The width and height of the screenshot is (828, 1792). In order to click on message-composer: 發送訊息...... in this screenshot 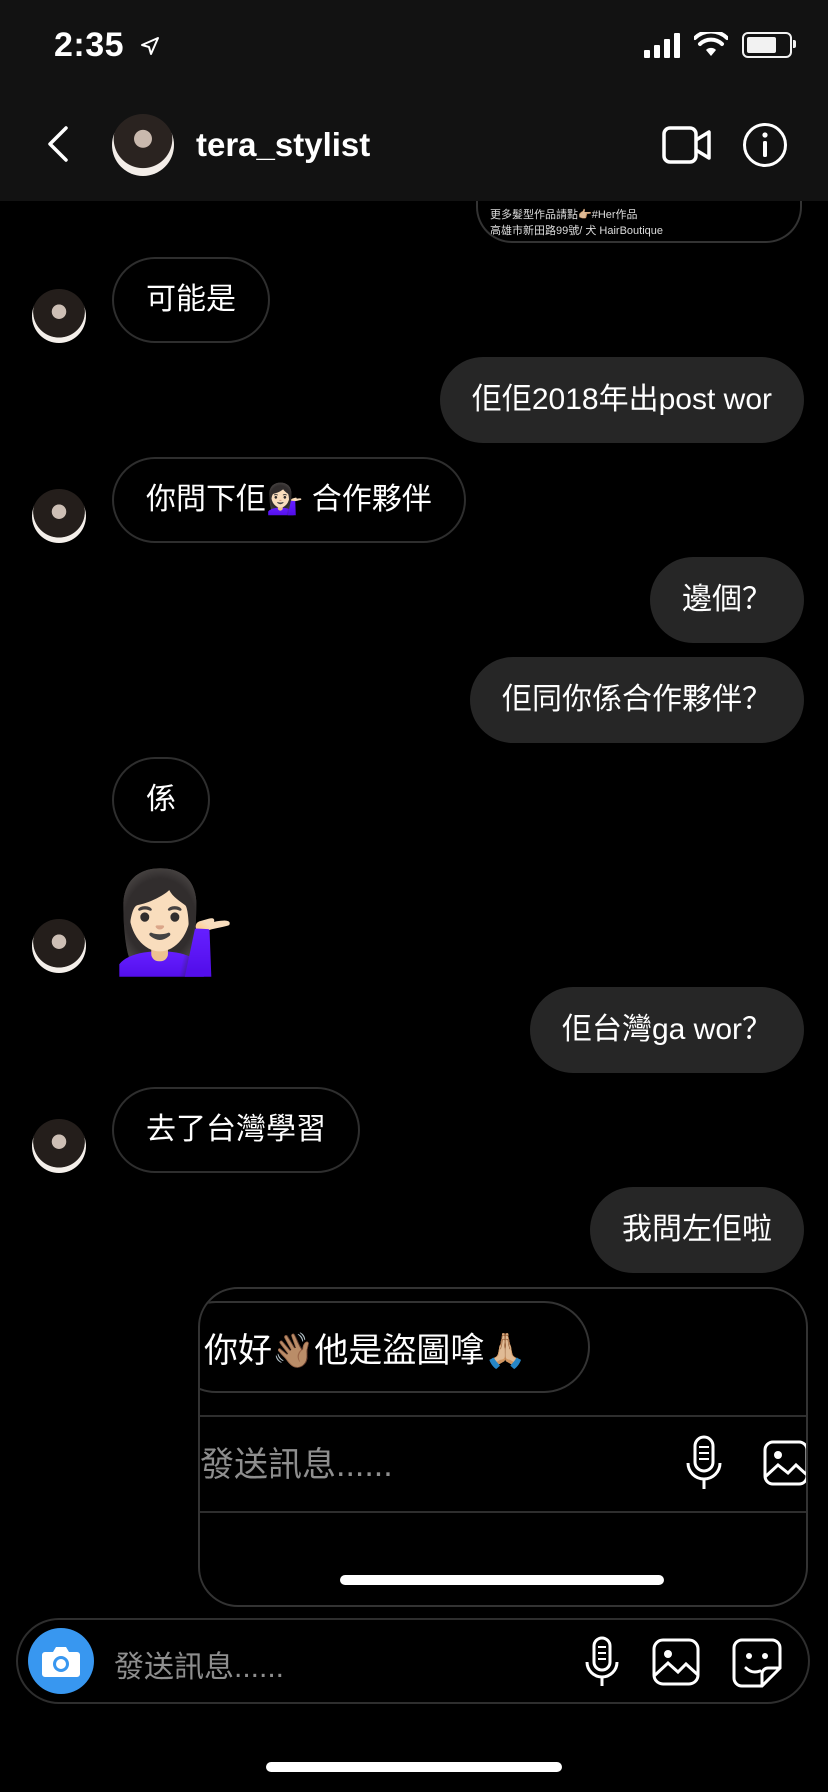, I will do `click(413, 1661)`.